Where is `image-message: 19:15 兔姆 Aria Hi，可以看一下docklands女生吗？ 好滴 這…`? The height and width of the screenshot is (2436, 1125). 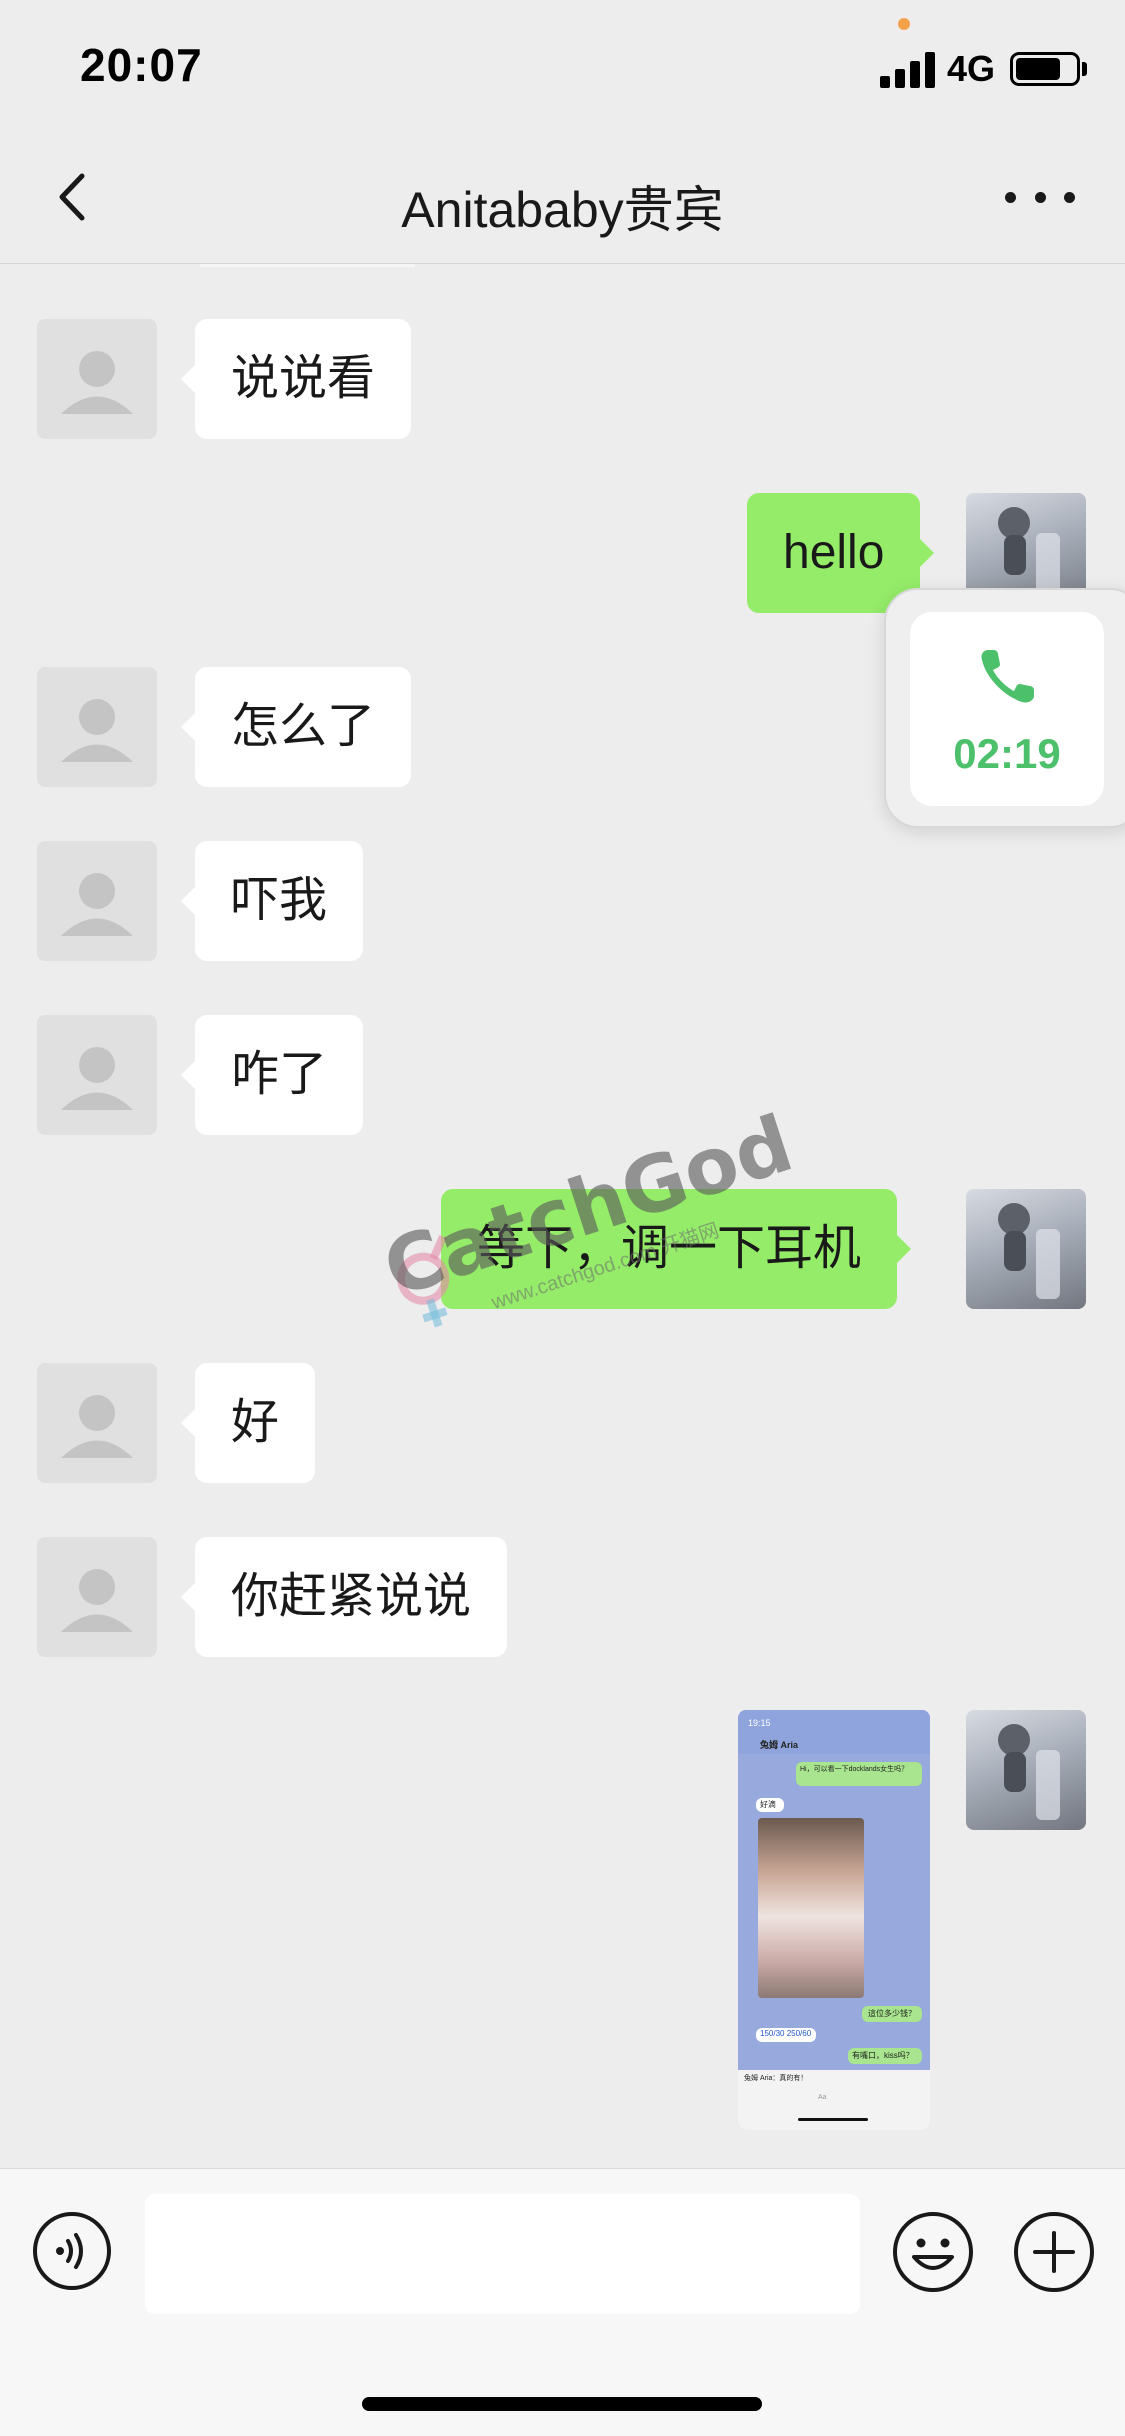 image-message: 19:15 兔姆 Aria Hi，可以看一下docklands女生吗？ 好滴 這… is located at coordinates (834, 1920).